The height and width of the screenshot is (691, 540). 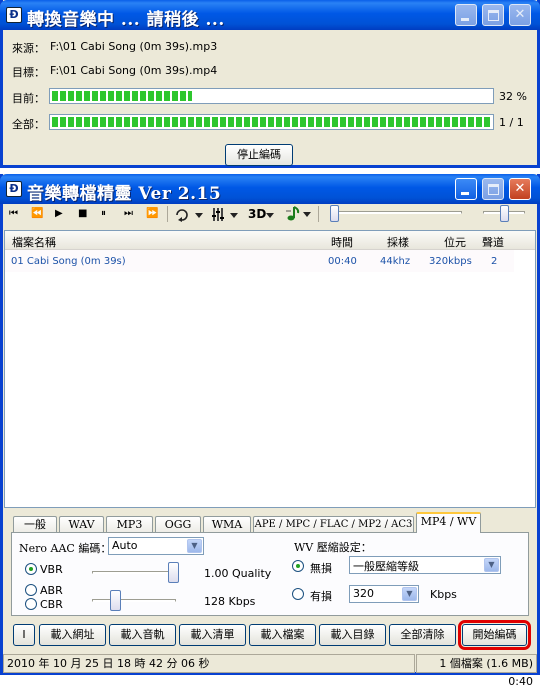 What do you see at coordinates (342, 261) in the screenshot?
I see `row-time: 00:40` at bounding box center [342, 261].